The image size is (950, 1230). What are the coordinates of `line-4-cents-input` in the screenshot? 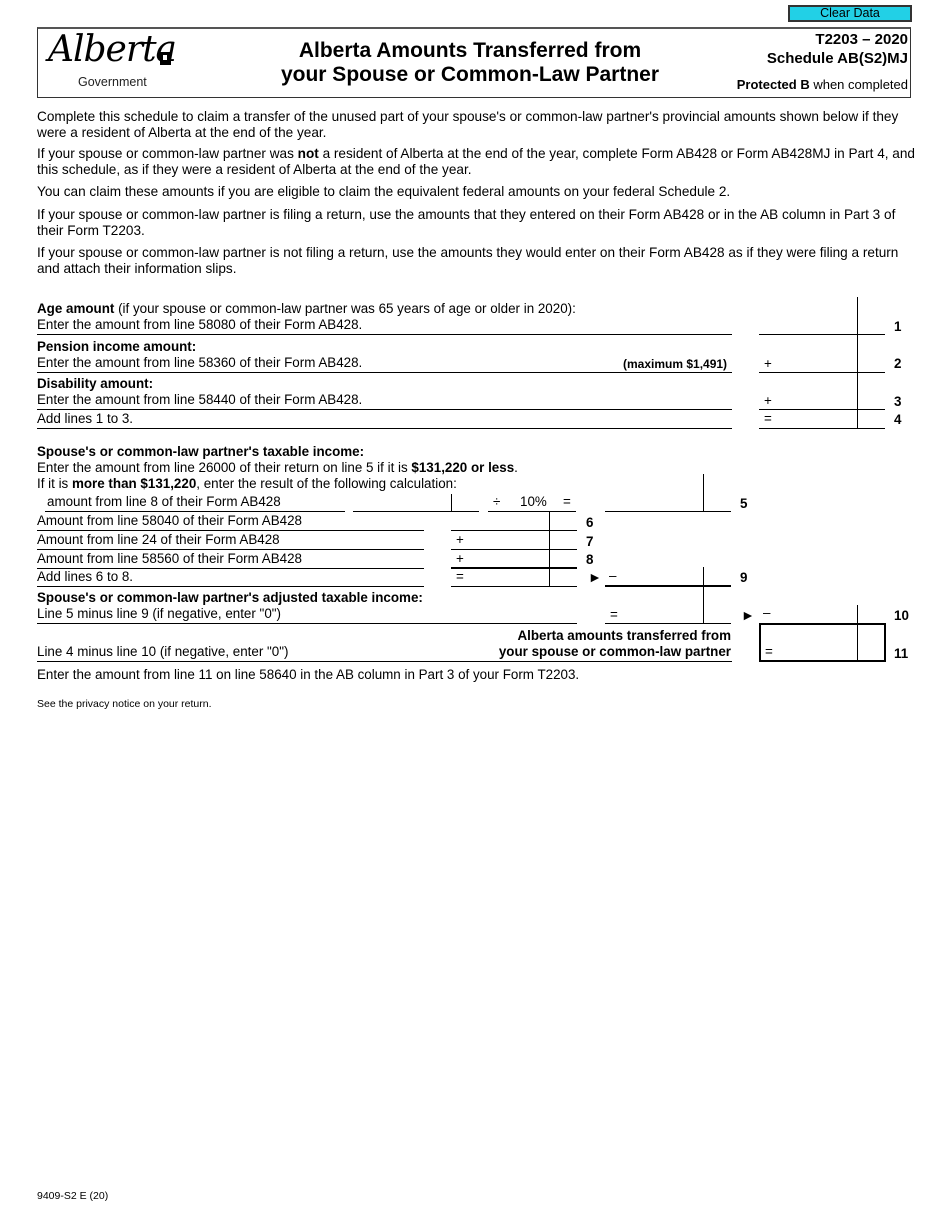 It's located at (871, 419).